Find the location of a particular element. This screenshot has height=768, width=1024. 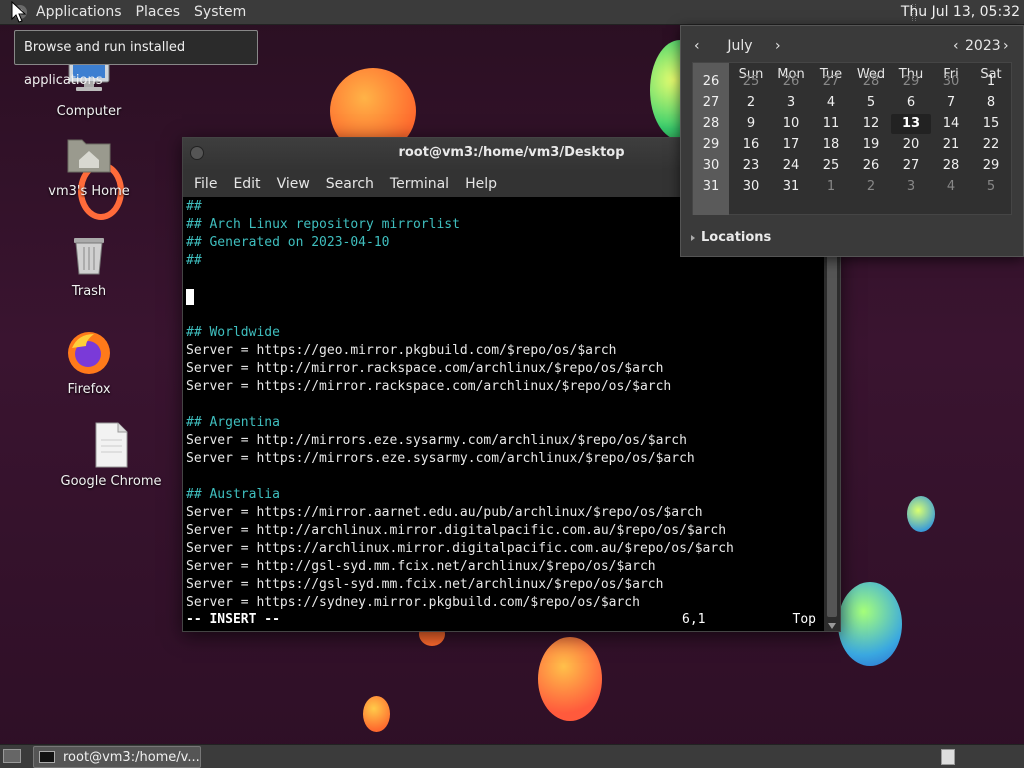

calendar-day: 20 is located at coordinates (911, 145).